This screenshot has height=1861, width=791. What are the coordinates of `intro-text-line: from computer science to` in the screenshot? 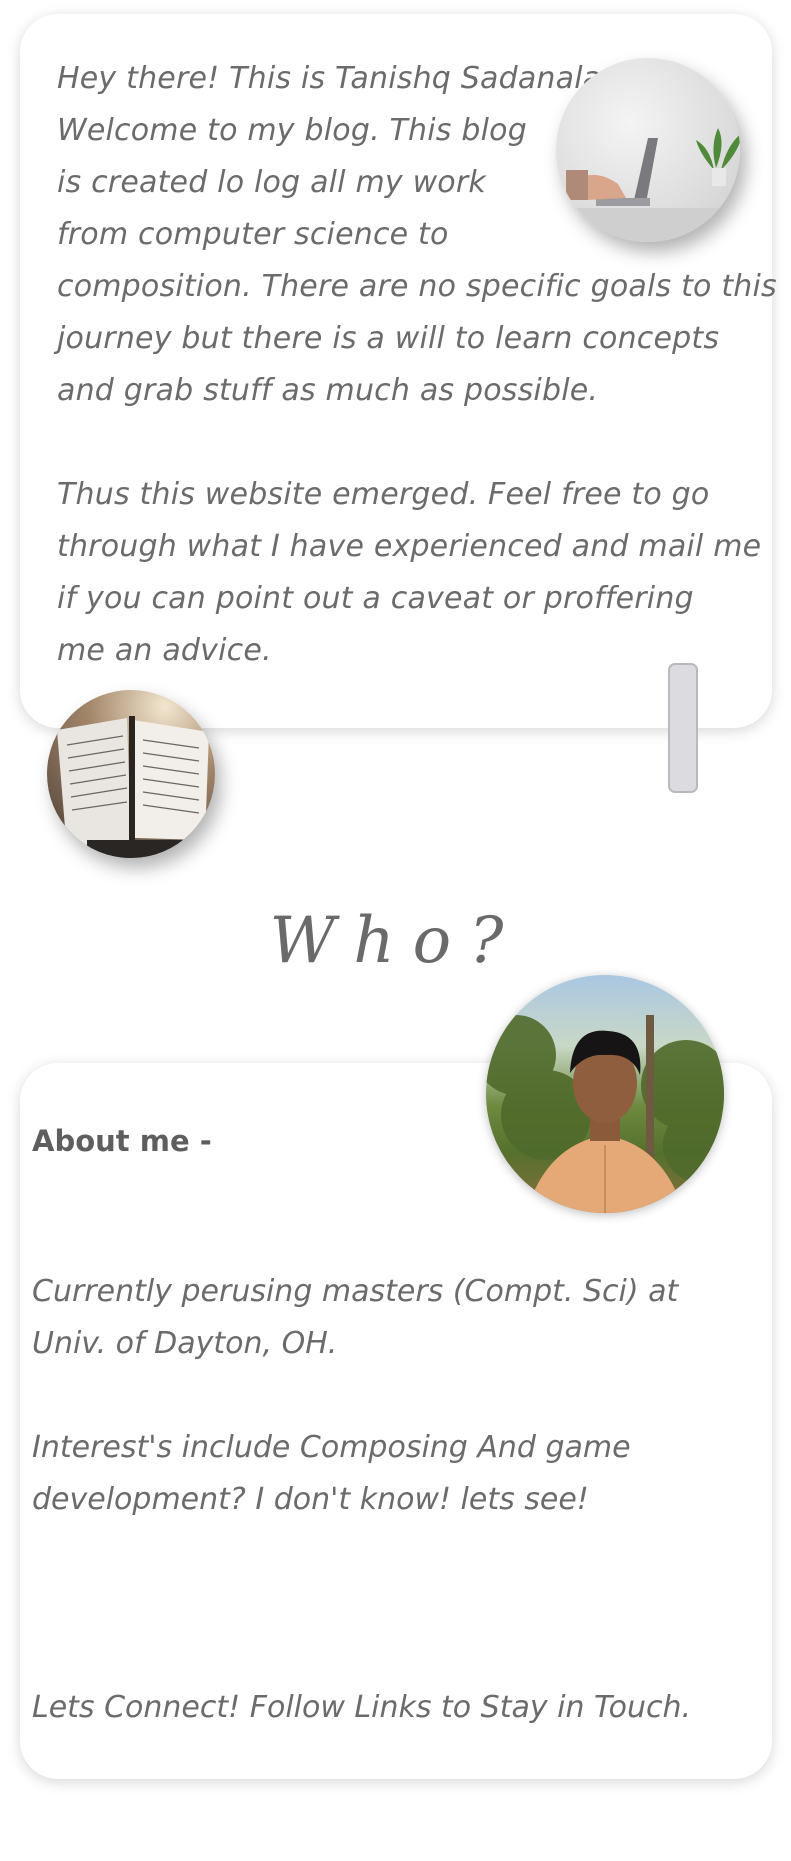 It's located at (253, 234).